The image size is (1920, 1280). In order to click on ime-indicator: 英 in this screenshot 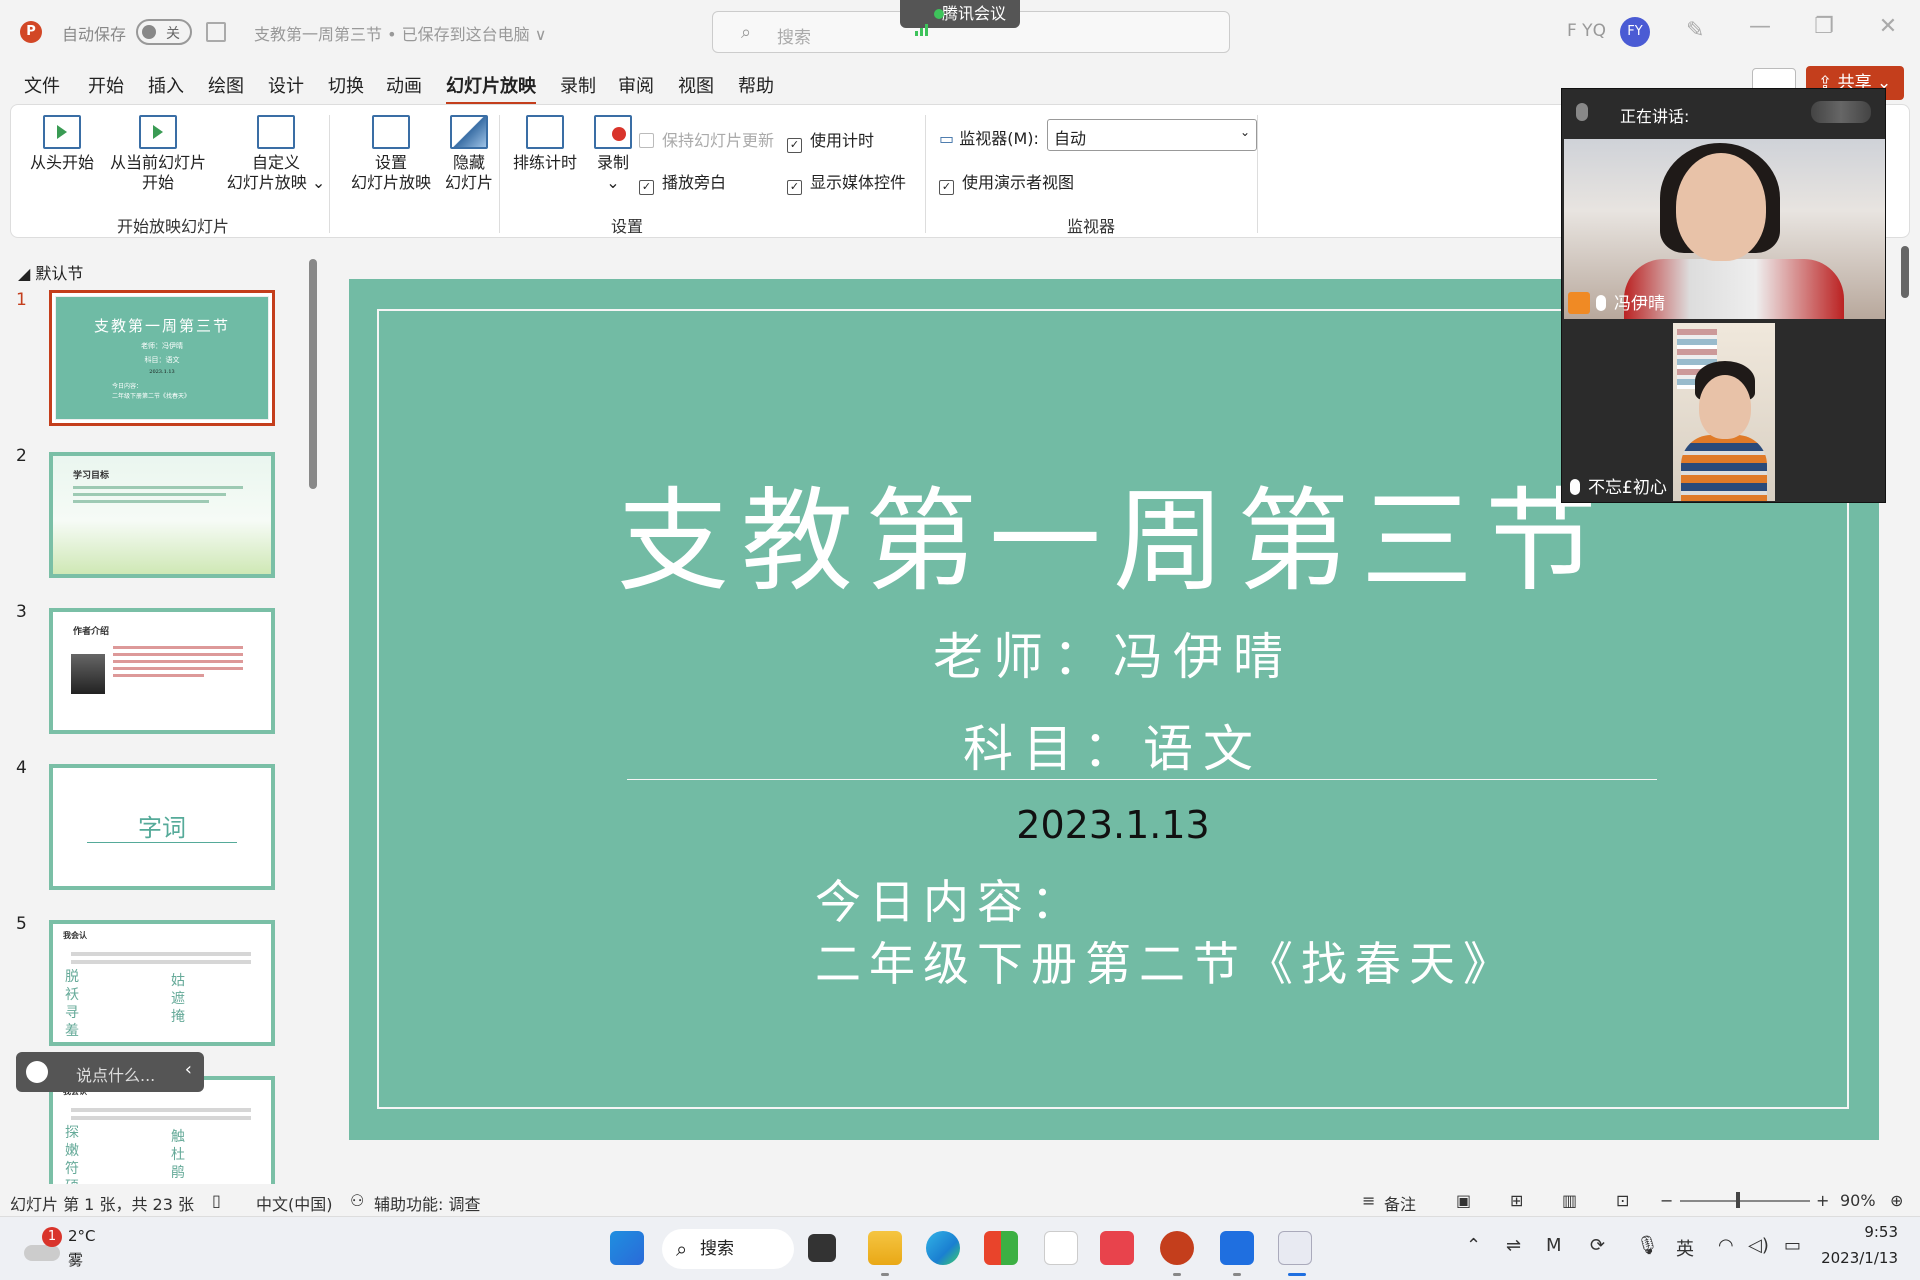, I will do `click(1685, 1248)`.